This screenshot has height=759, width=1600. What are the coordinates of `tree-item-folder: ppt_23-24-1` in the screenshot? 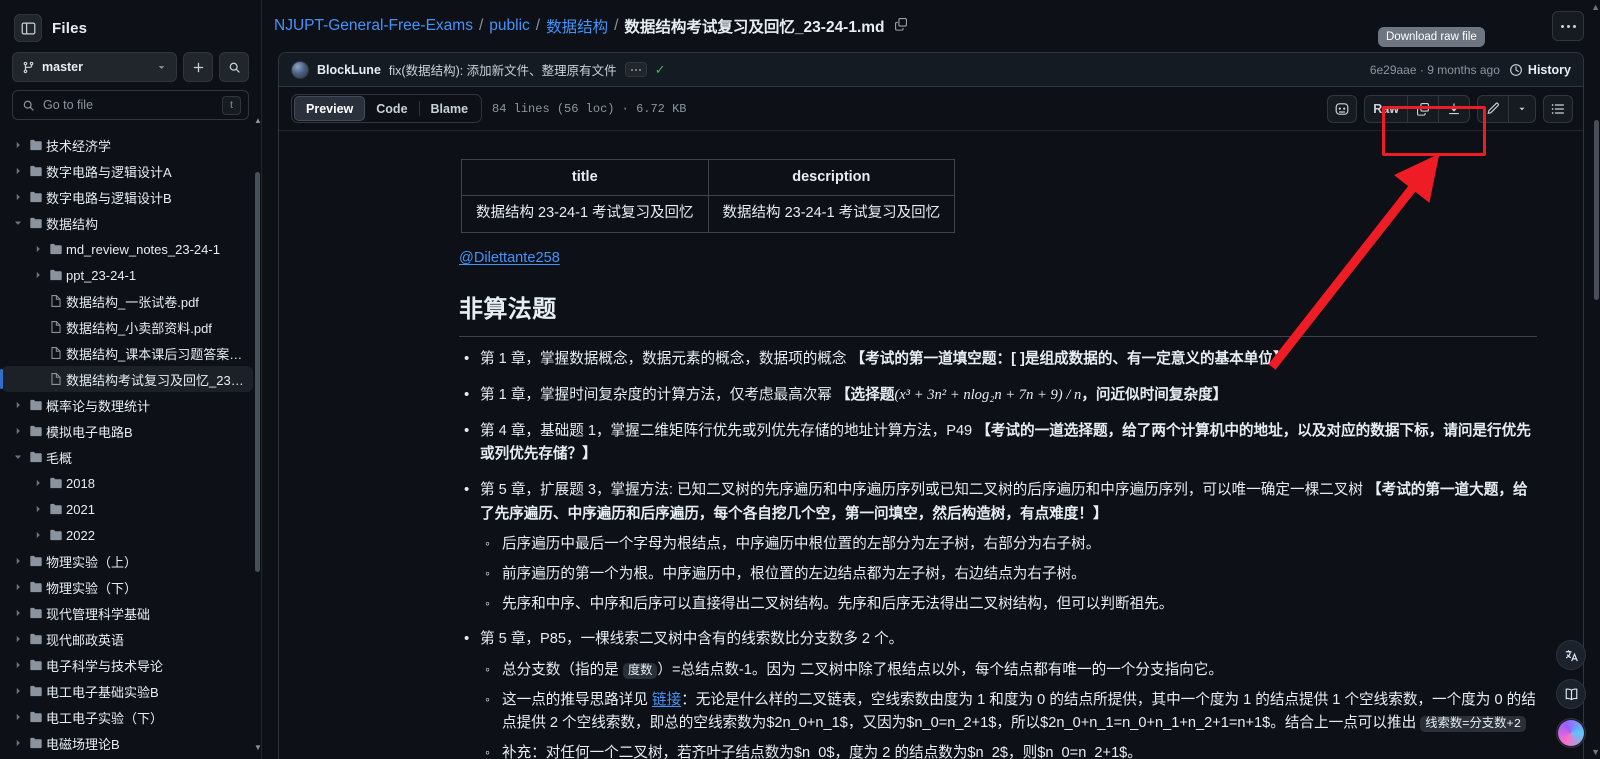 It's located at (127, 275).